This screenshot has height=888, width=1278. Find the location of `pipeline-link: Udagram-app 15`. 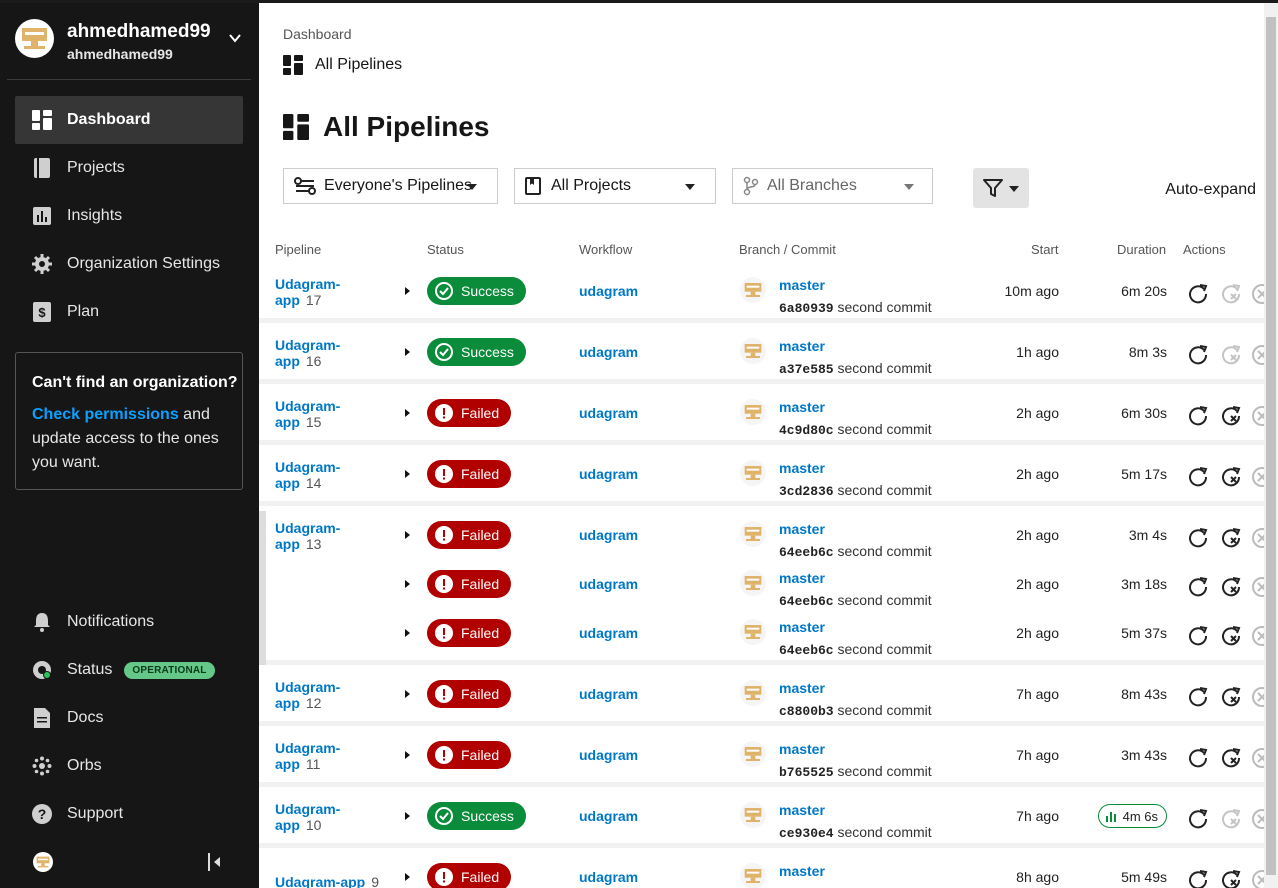

pipeline-link: Udagram-app 15 is located at coordinates (307, 414).